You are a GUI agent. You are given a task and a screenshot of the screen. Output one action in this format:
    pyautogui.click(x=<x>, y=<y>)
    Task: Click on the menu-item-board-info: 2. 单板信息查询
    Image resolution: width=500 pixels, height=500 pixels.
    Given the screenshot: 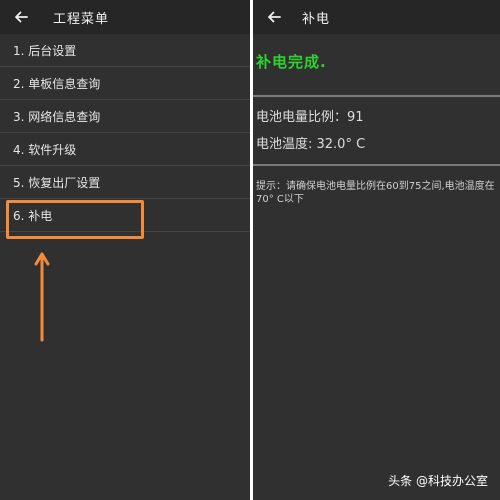 What is the action you would take?
    pyautogui.click(x=125, y=83)
    